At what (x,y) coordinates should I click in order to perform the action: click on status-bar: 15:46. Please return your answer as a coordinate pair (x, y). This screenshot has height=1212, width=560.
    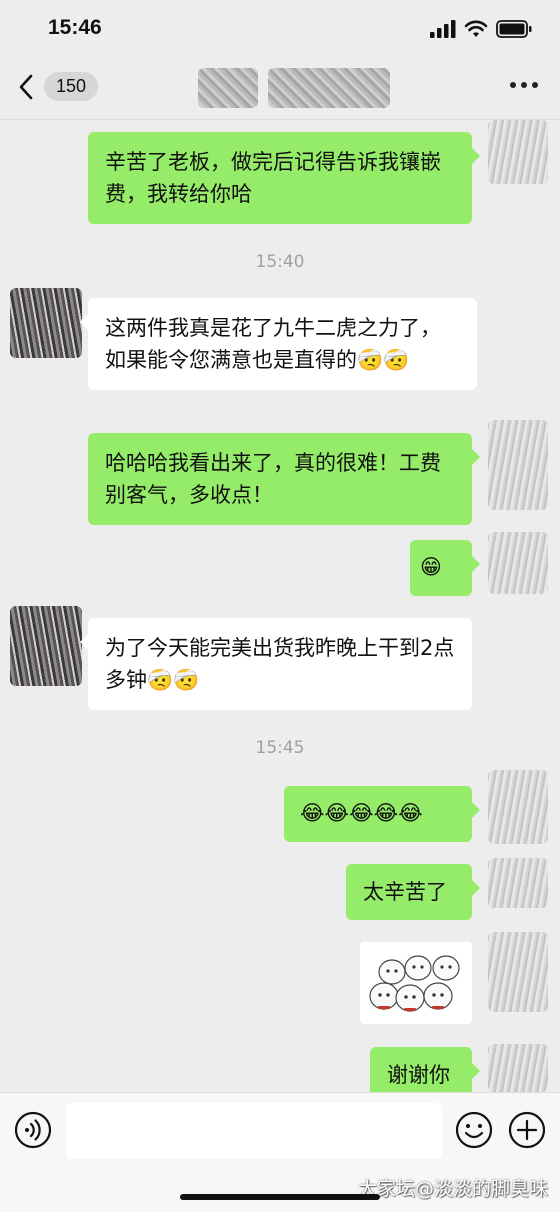
    Looking at the image, I should click on (280, 31).